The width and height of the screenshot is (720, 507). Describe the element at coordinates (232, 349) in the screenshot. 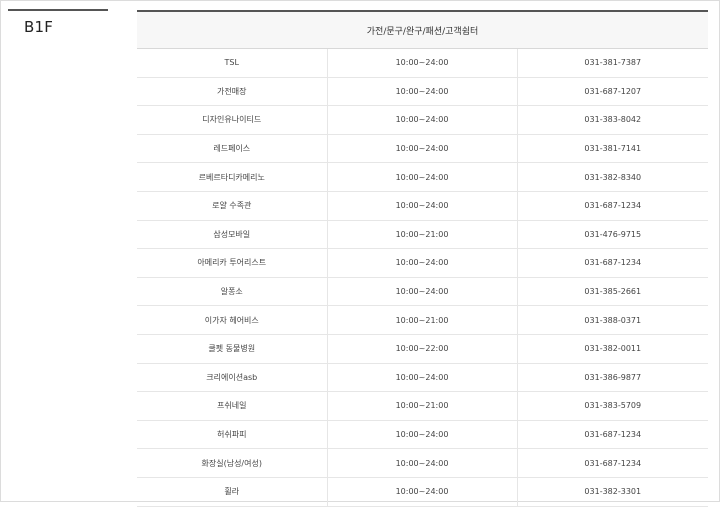

I see `store-name: 쿨펫 동물병원` at that location.